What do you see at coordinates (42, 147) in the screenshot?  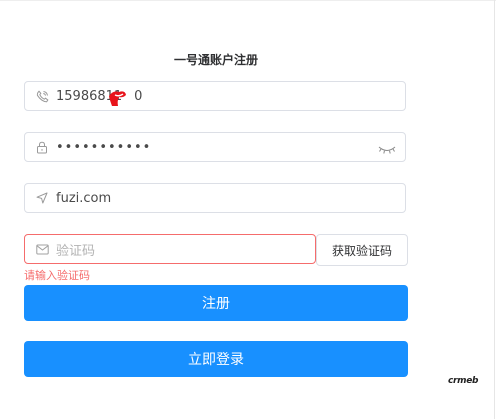 I see `lock-icon` at bounding box center [42, 147].